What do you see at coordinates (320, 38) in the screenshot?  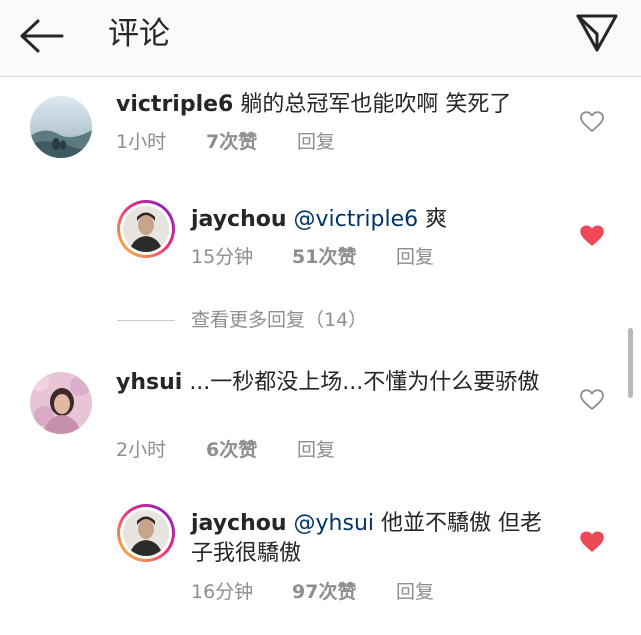 I see `header-bar: 评论` at bounding box center [320, 38].